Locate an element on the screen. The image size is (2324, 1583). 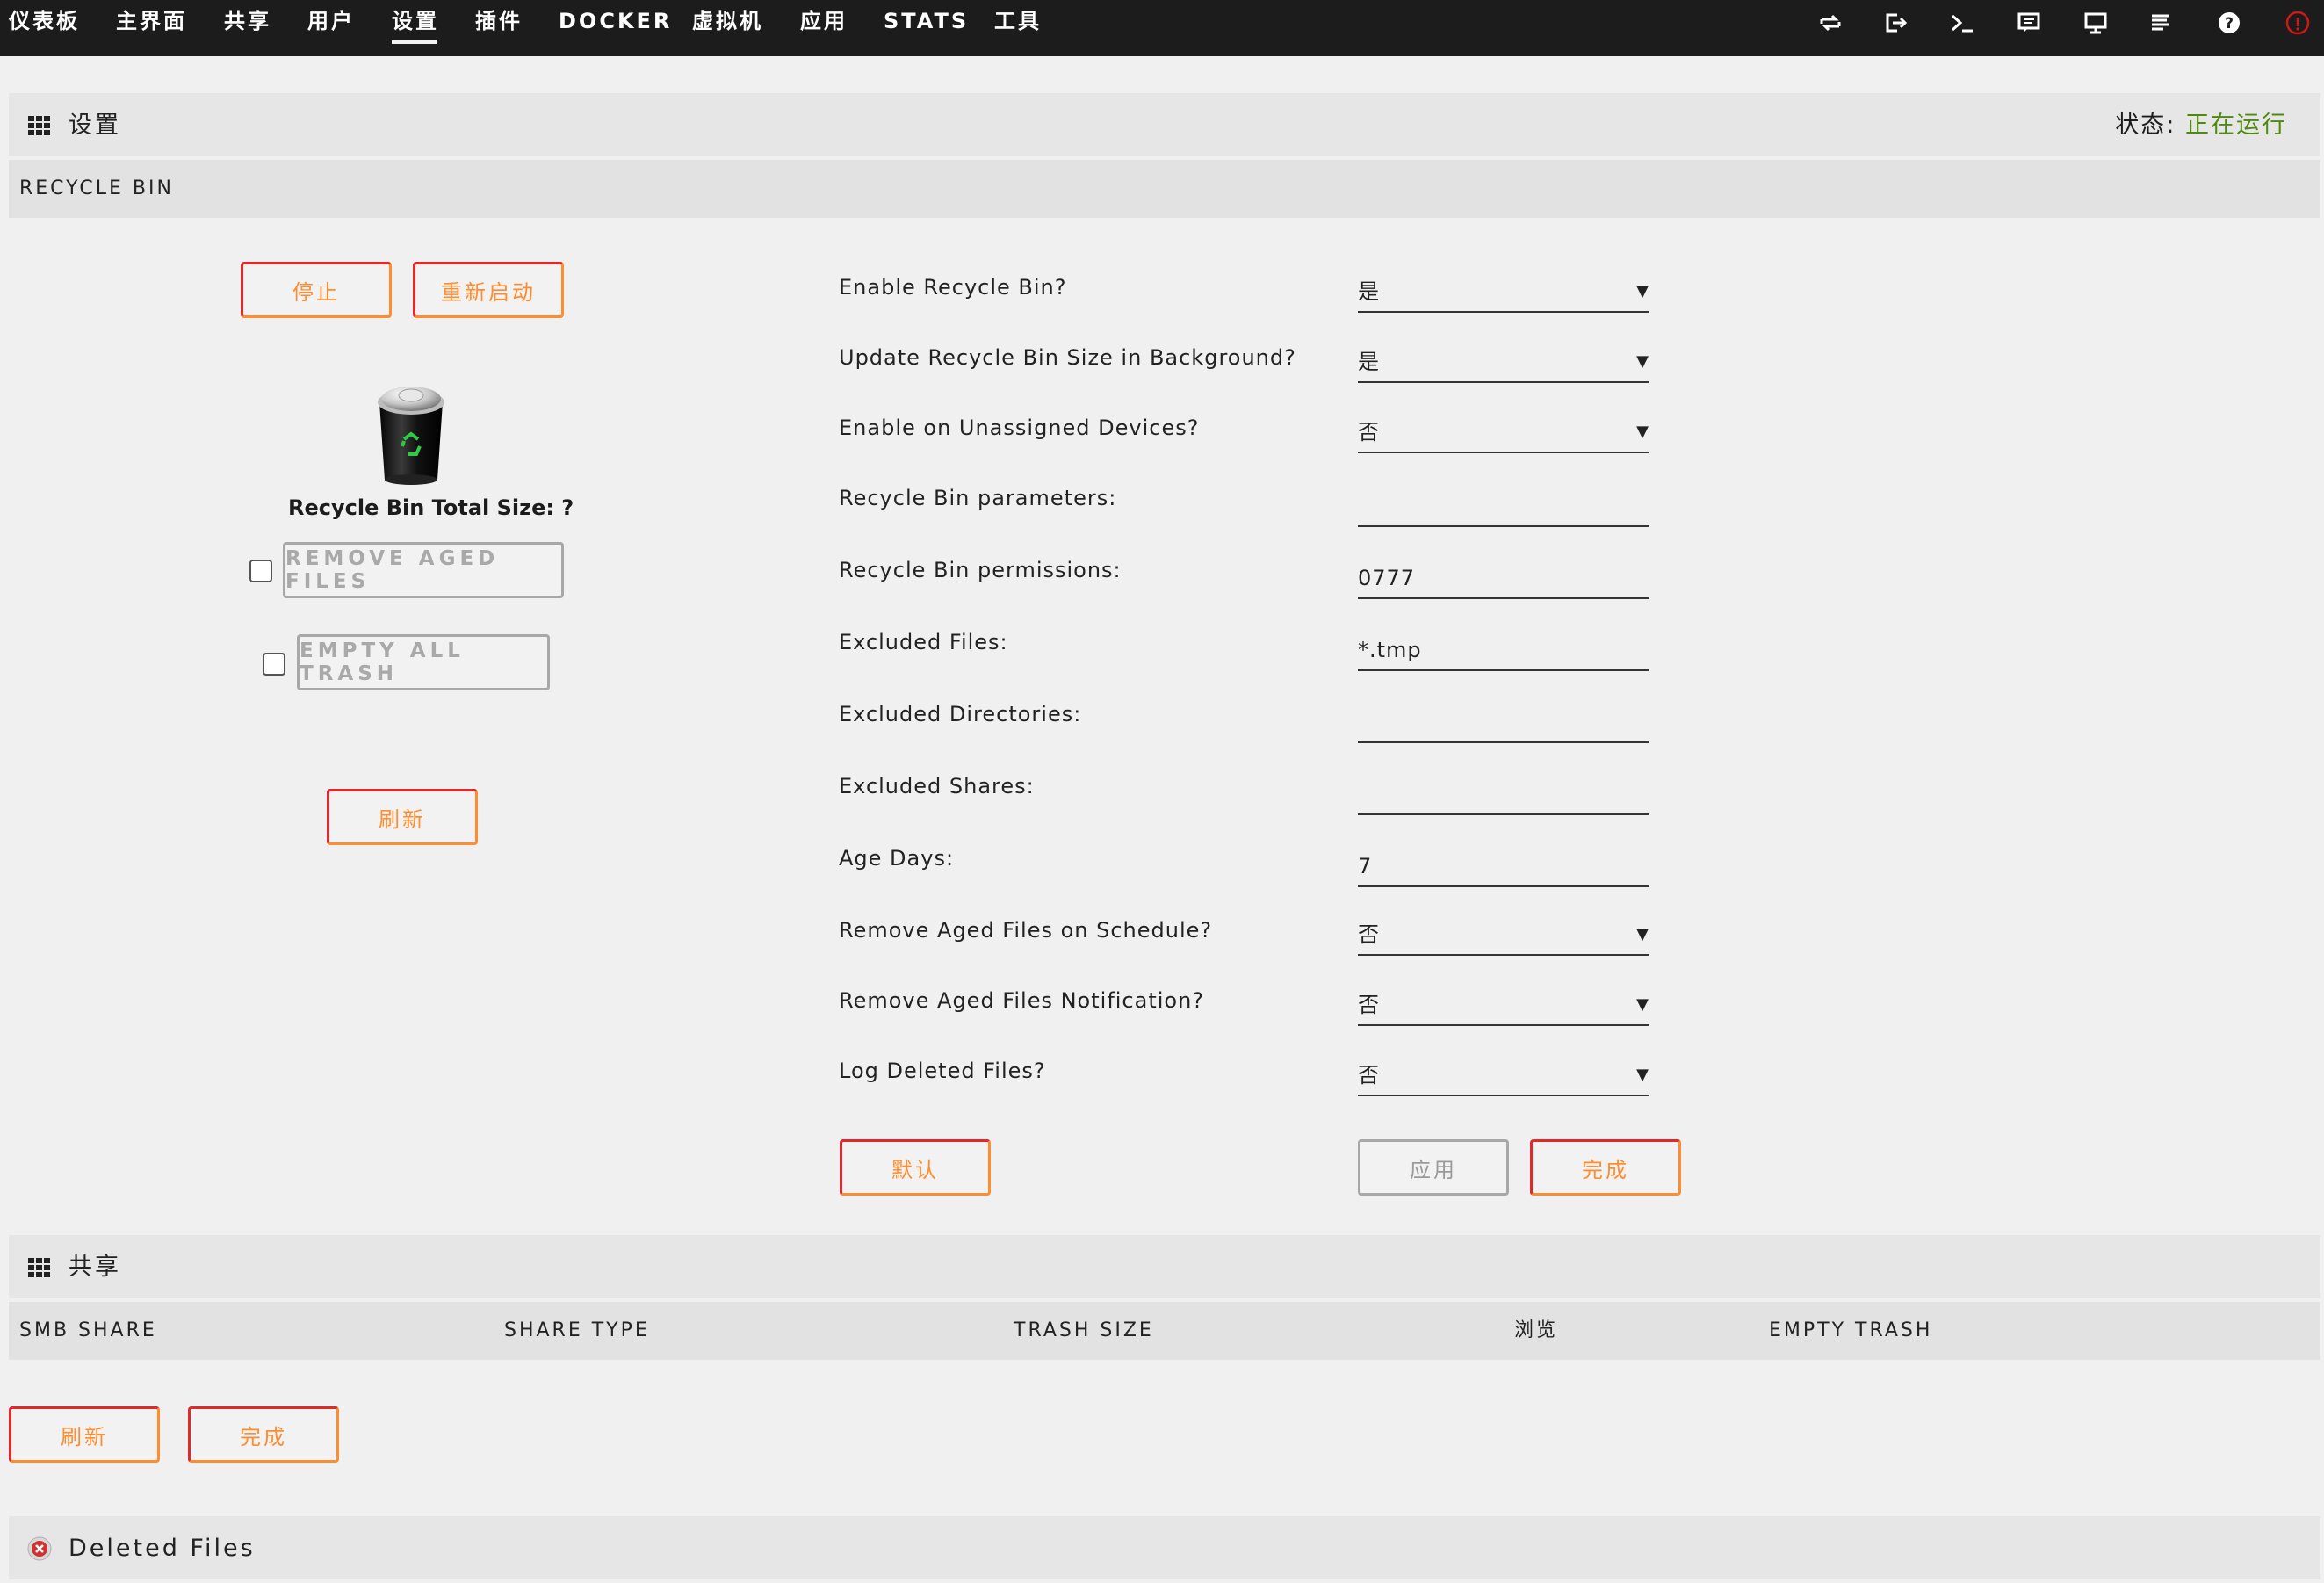
excluded-directories-input is located at coordinates (1503, 722).